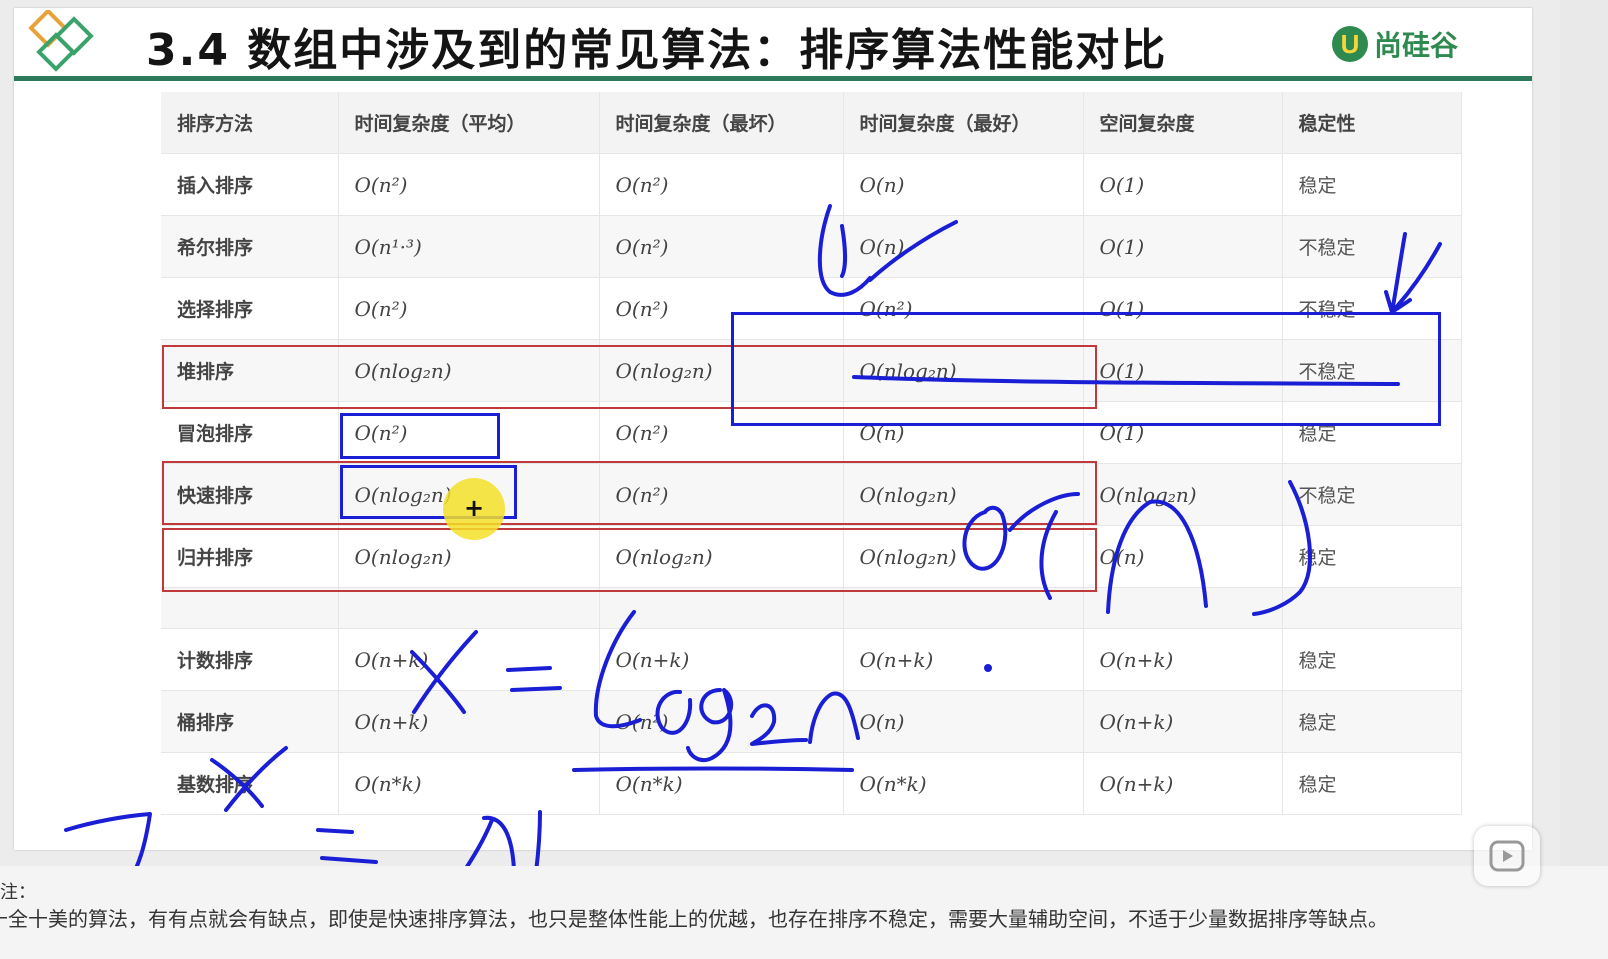 Image resolution: width=1608 pixels, height=959 pixels. I want to click on diamond-logo-icon, so click(61, 41).